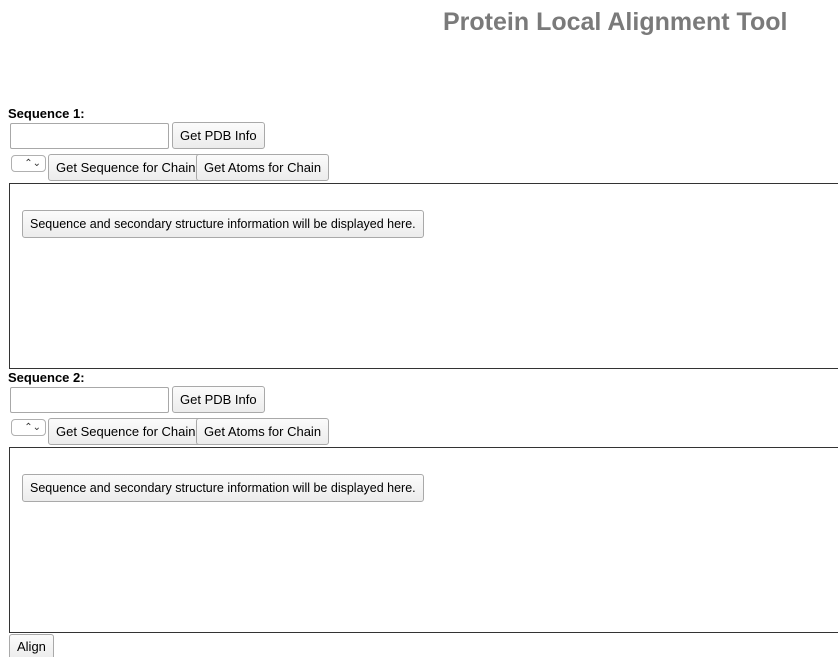  Describe the element at coordinates (218, 399) in the screenshot. I see `sequence-2-get-pdb-info-button: Get PDB Info` at that location.